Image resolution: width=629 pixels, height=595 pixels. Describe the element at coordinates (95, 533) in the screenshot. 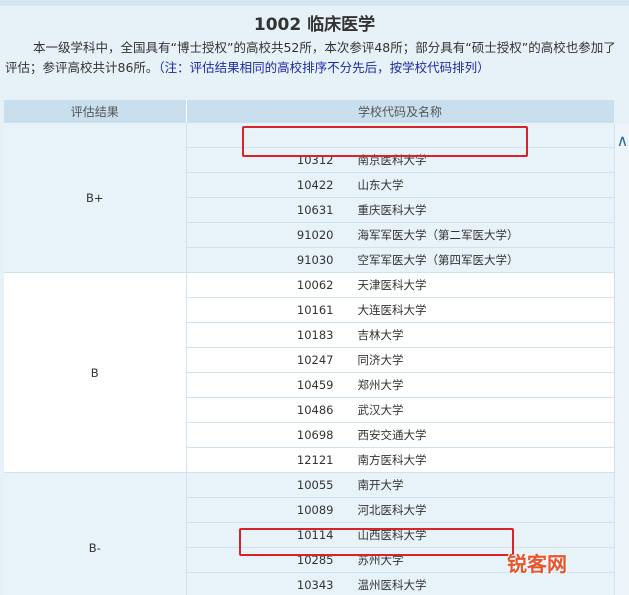

I see `grade-cell: B-` at that location.